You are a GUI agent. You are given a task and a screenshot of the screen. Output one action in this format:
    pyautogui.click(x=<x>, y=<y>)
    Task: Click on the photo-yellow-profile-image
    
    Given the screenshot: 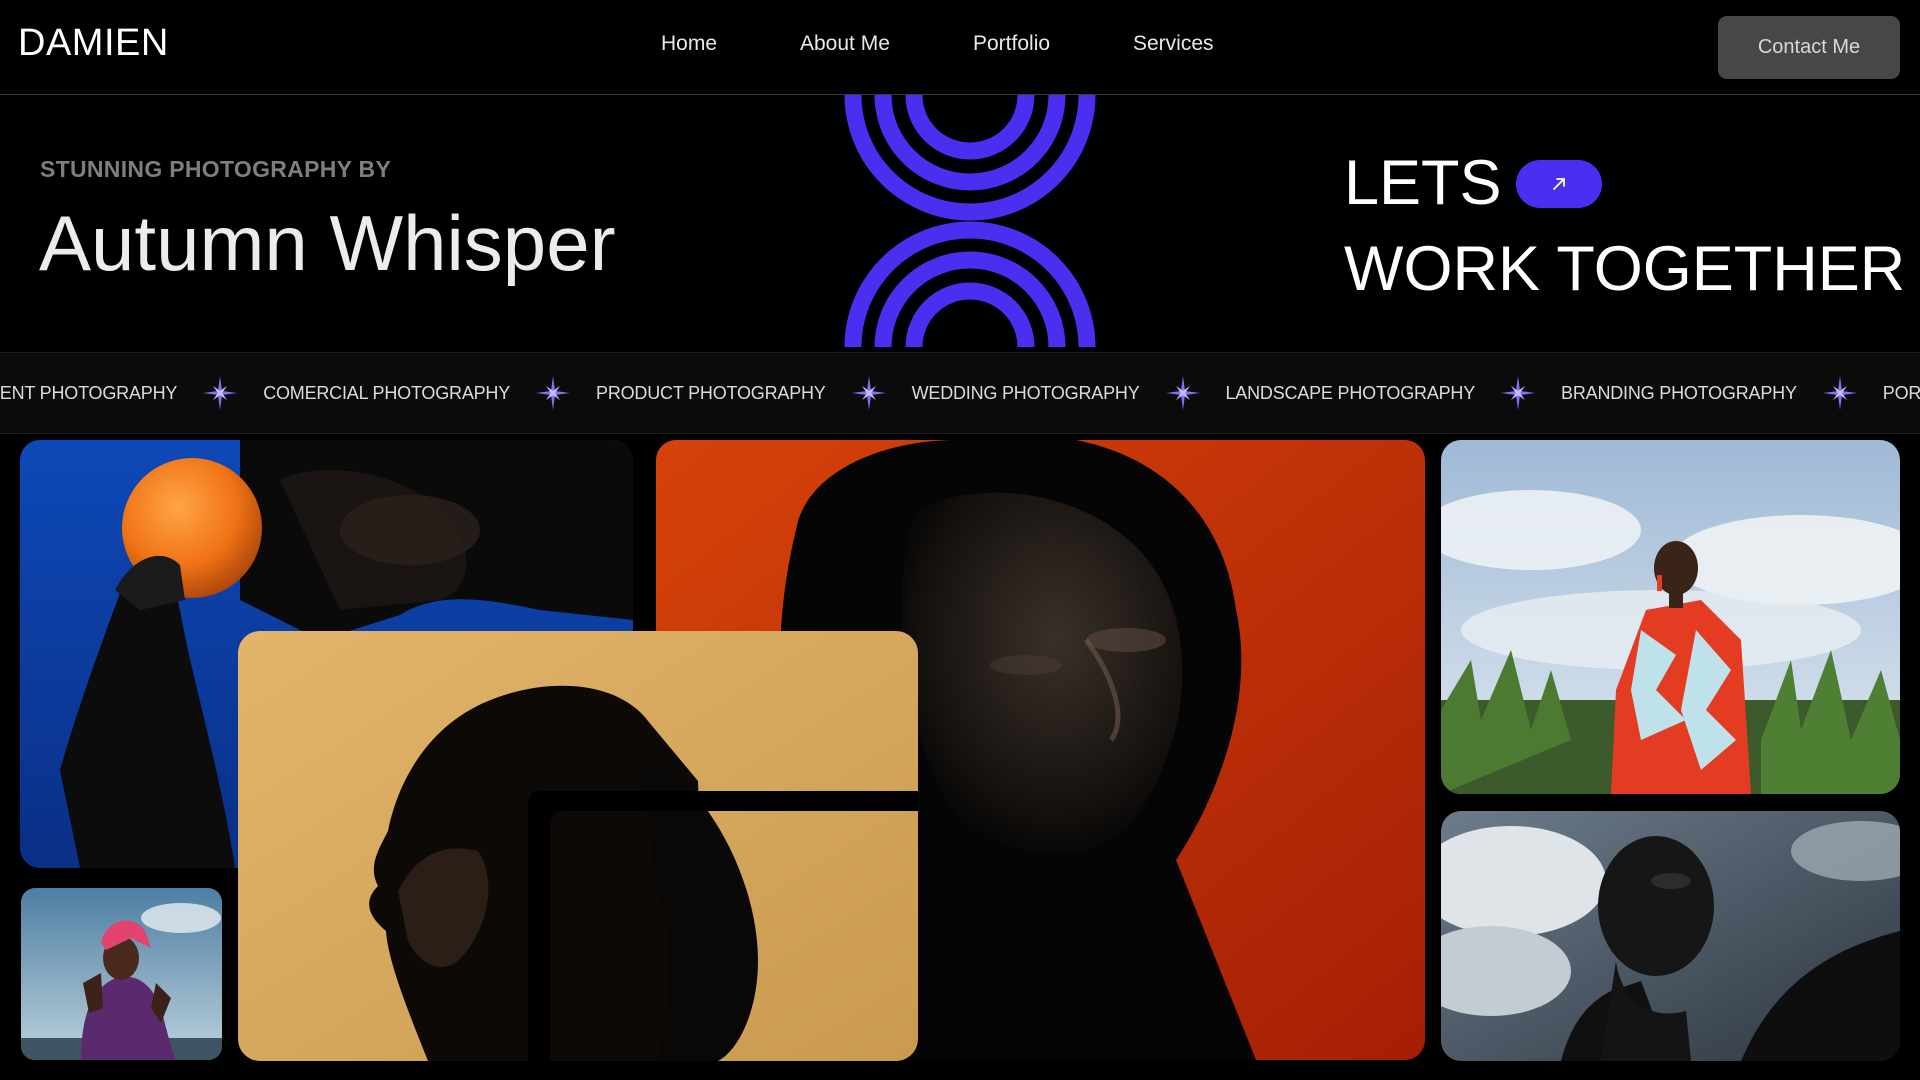 What is the action you would take?
    pyautogui.click(x=578, y=846)
    